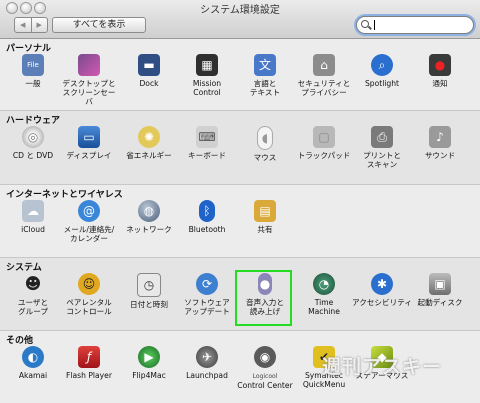 The height and width of the screenshot is (403, 480). What do you see at coordinates (89, 234) in the screenshot?
I see `pref-label: メール/連絡先/ カレンダー` at bounding box center [89, 234].